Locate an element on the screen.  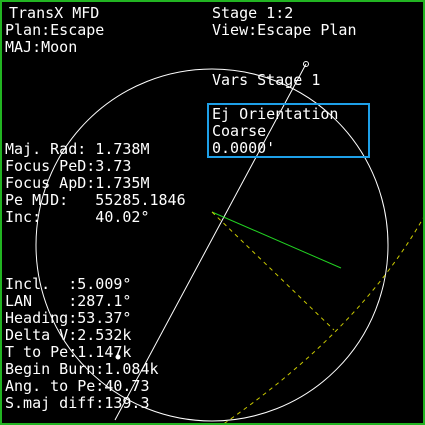
burn-param-lan: LAN :287.1° is located at coordinates (68, 301).